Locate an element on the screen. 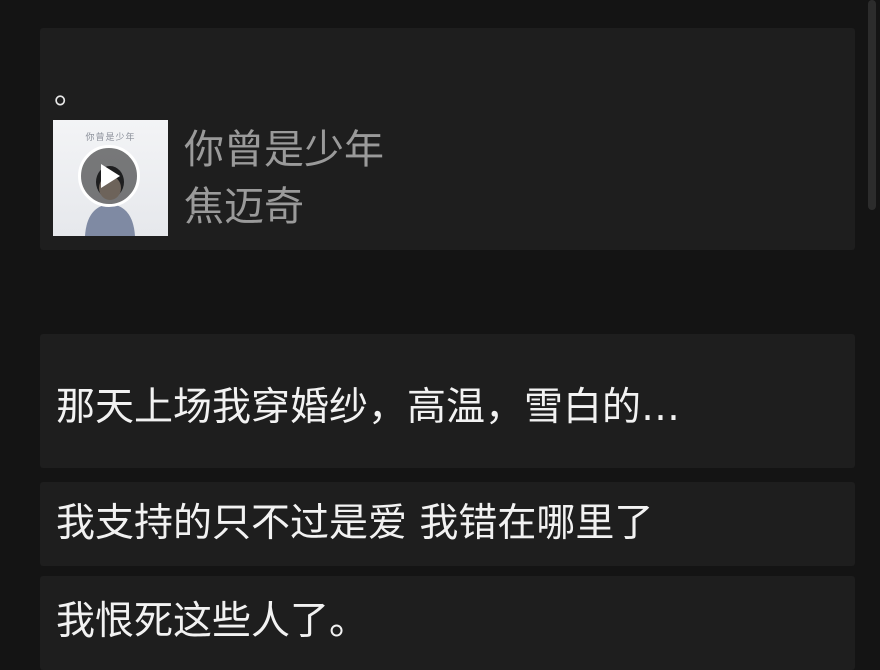  play-icon is located at coordinates (110, 176).